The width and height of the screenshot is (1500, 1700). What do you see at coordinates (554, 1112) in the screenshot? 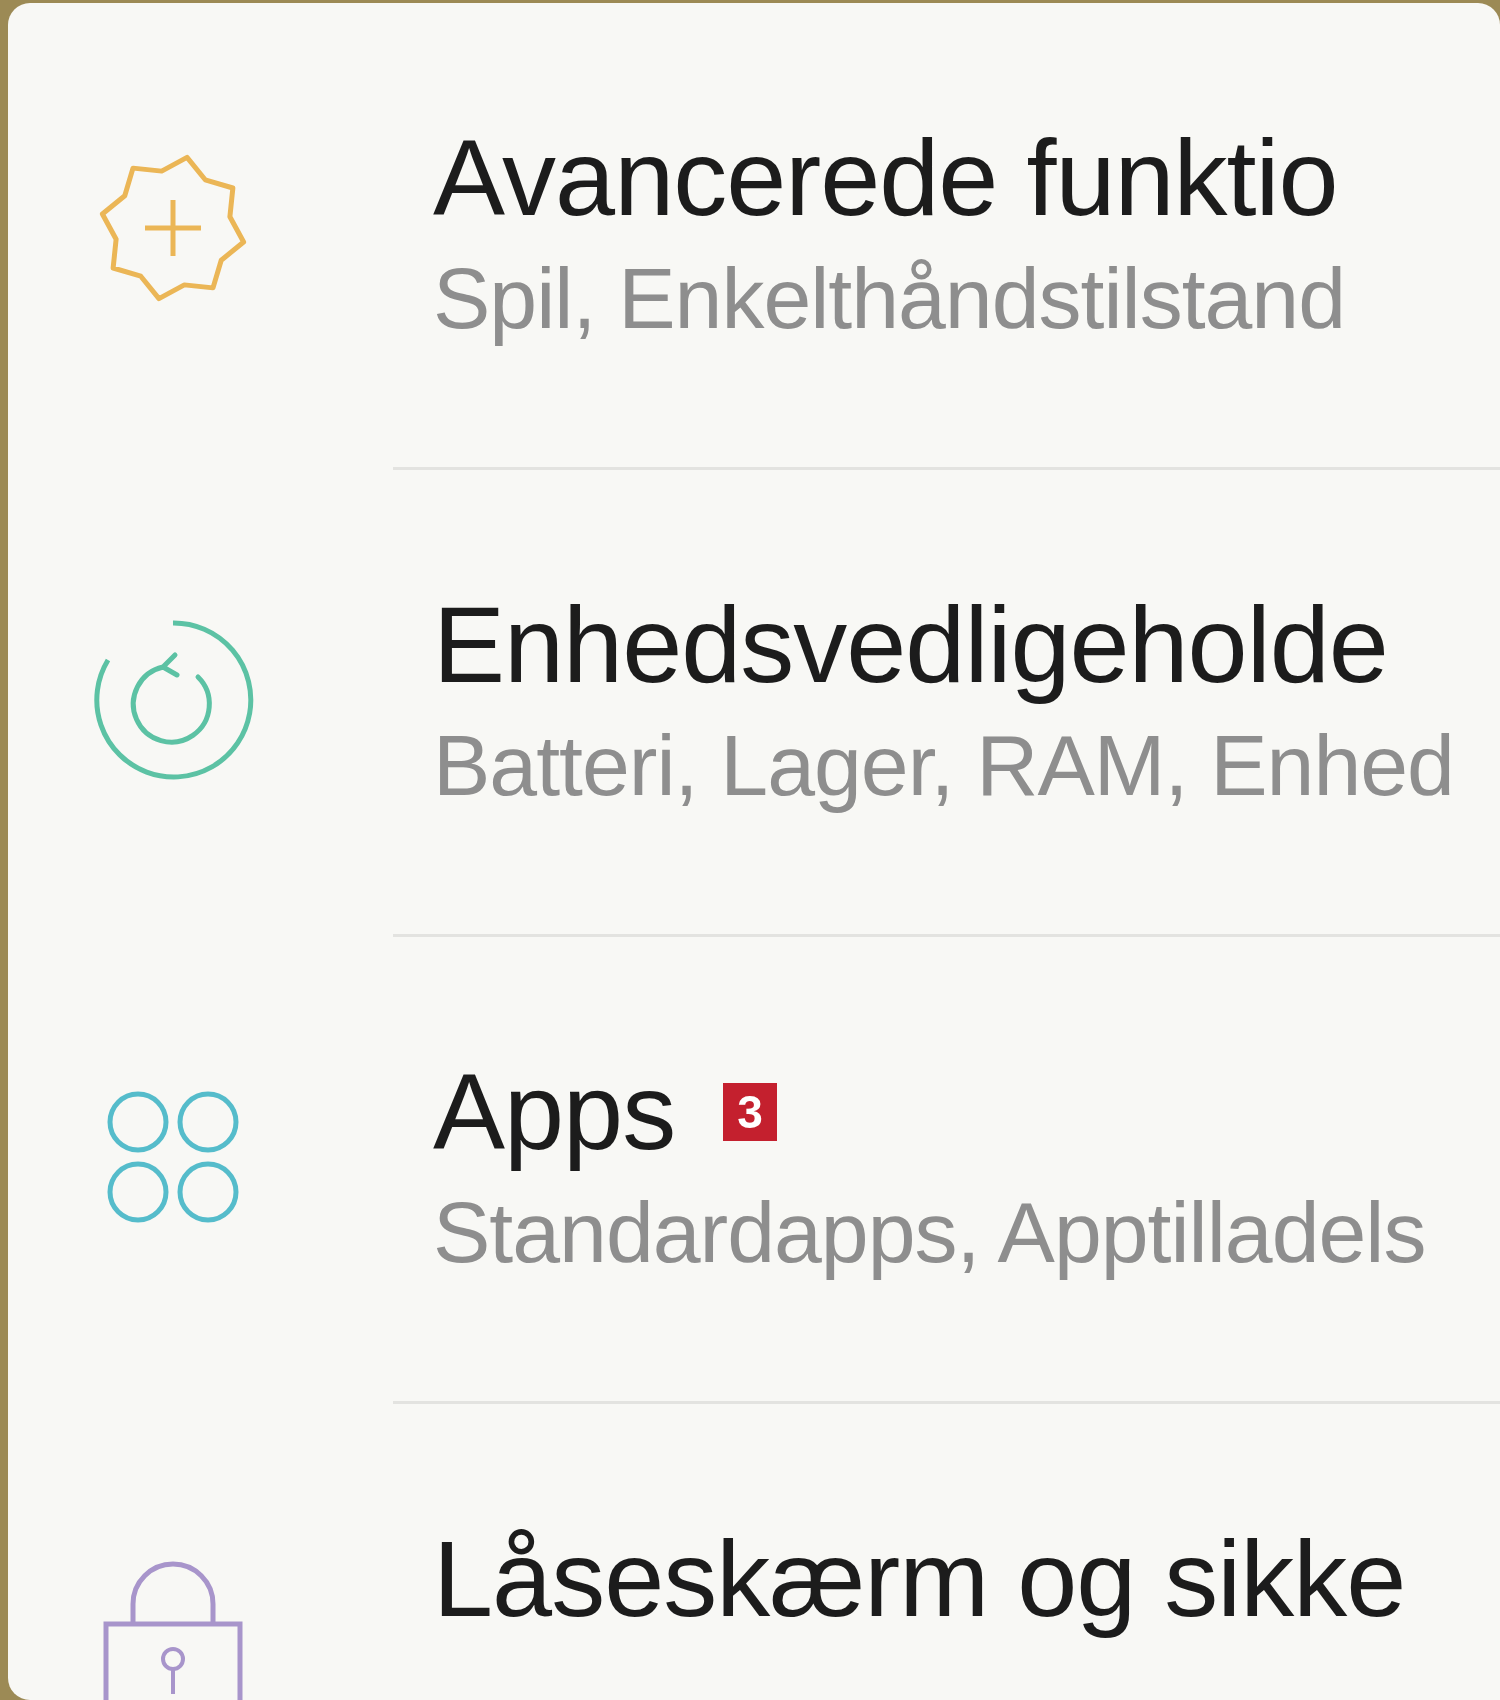
I see `item-title: Apps` at bounding box center [554, 1112].